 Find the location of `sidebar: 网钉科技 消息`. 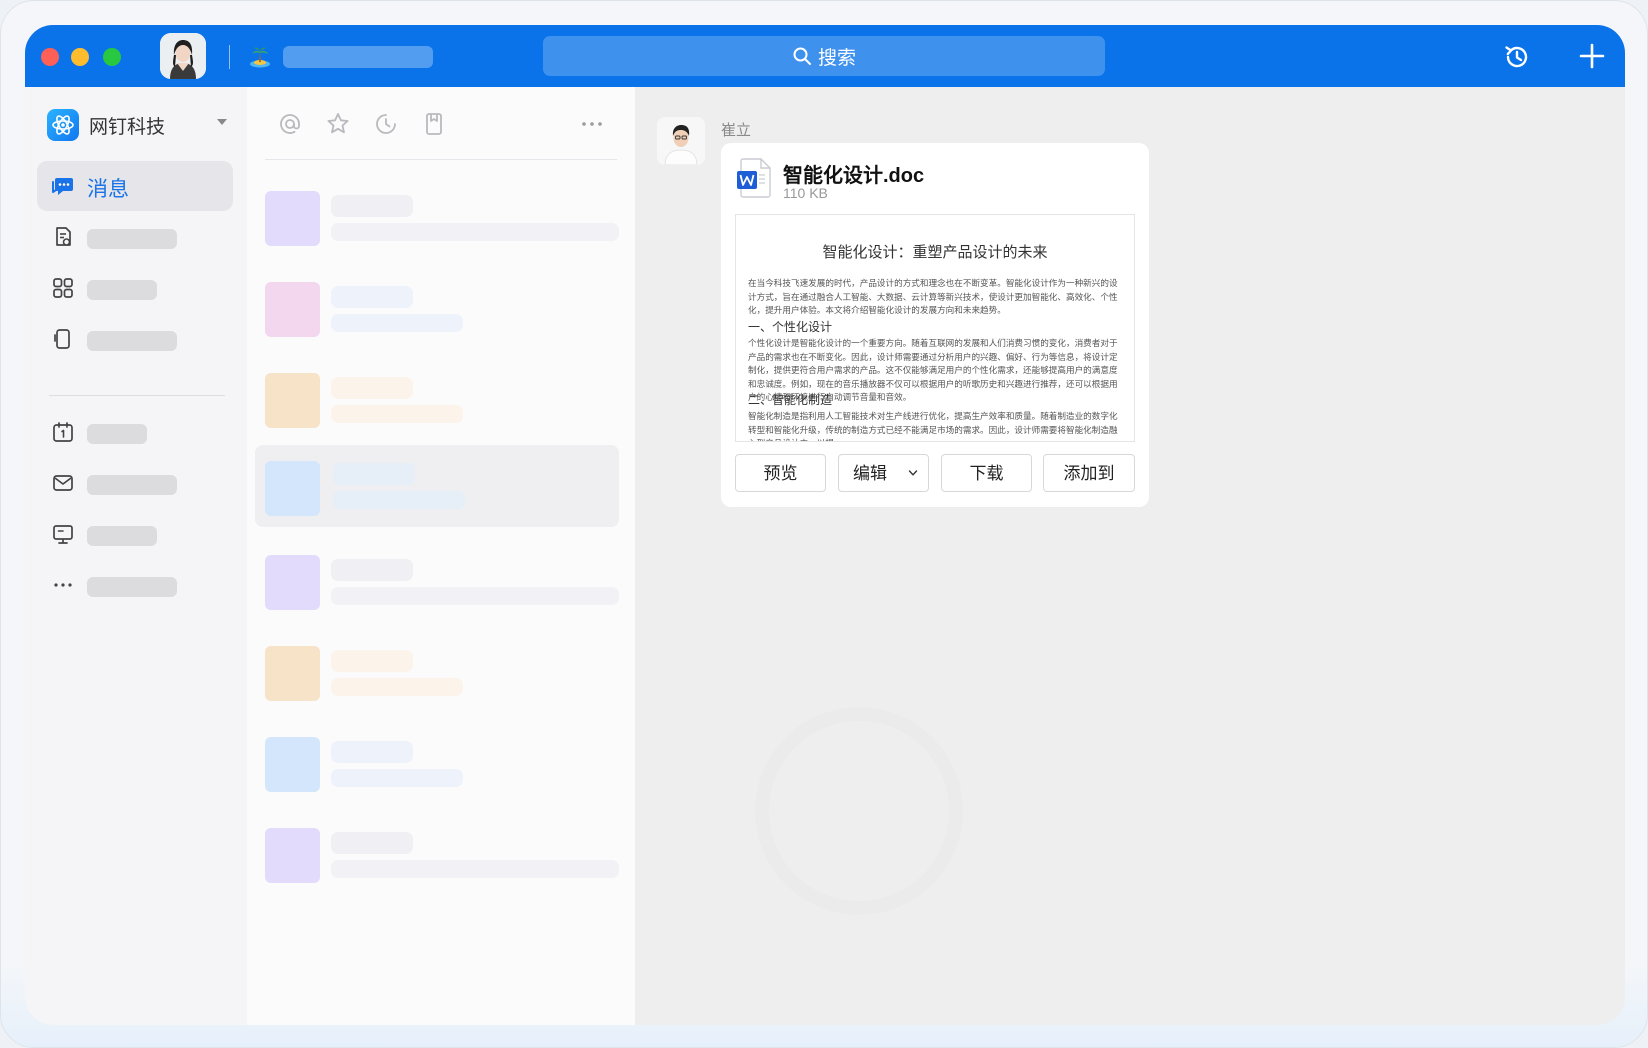

sidebar: 网钉科技 消息 is located at coordinates (136, 556).